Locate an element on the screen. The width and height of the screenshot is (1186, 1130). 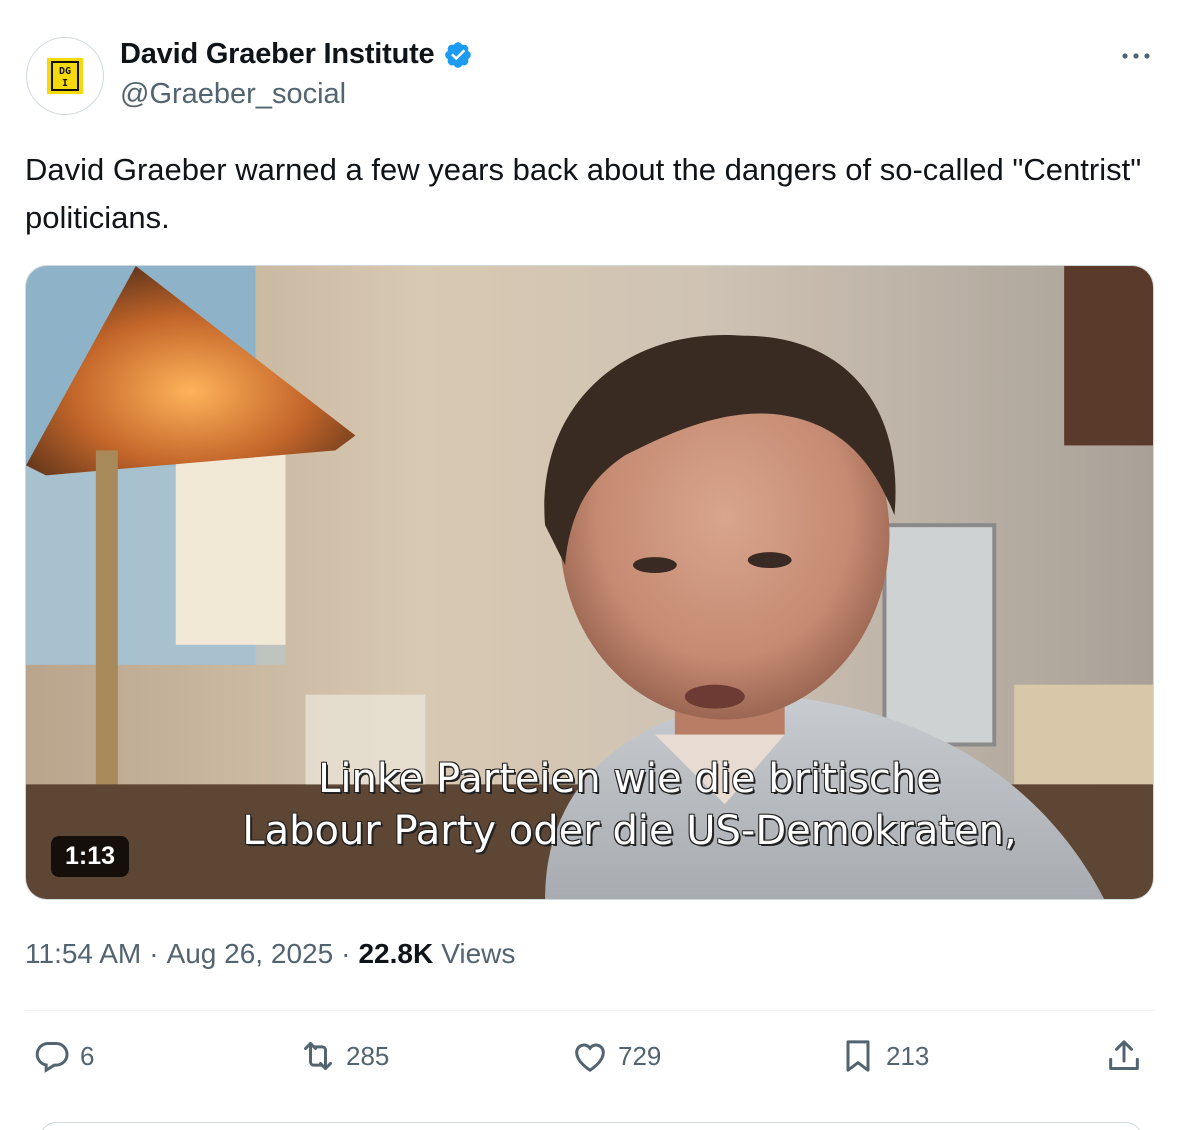
svg-text: DG is located at coordinates (65, 71).